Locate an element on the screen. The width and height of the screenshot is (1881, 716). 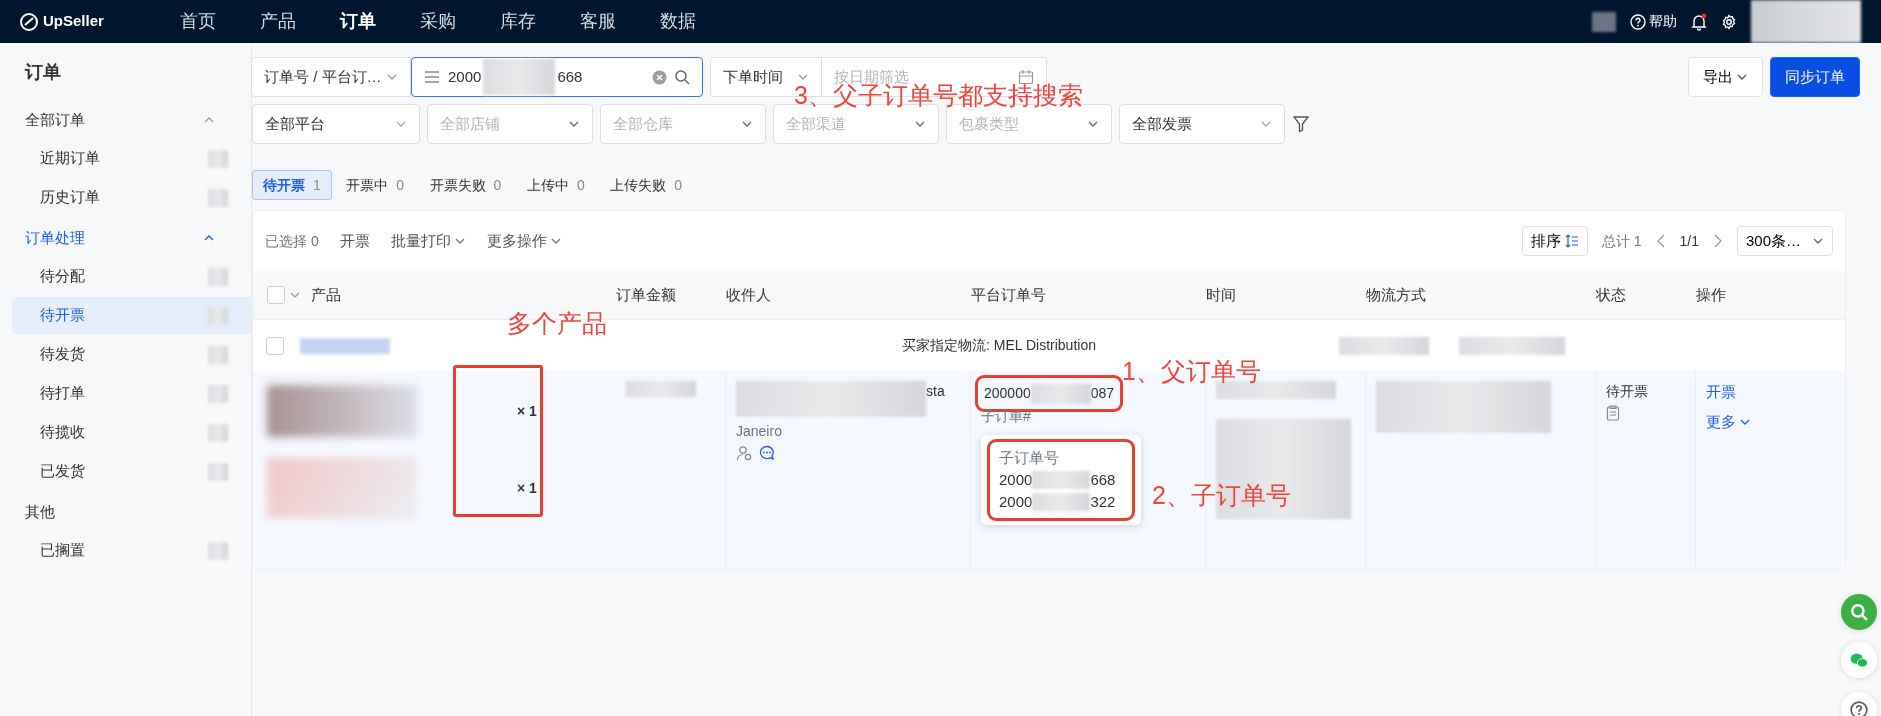
logo-icon is located at coordinates (29, 21).